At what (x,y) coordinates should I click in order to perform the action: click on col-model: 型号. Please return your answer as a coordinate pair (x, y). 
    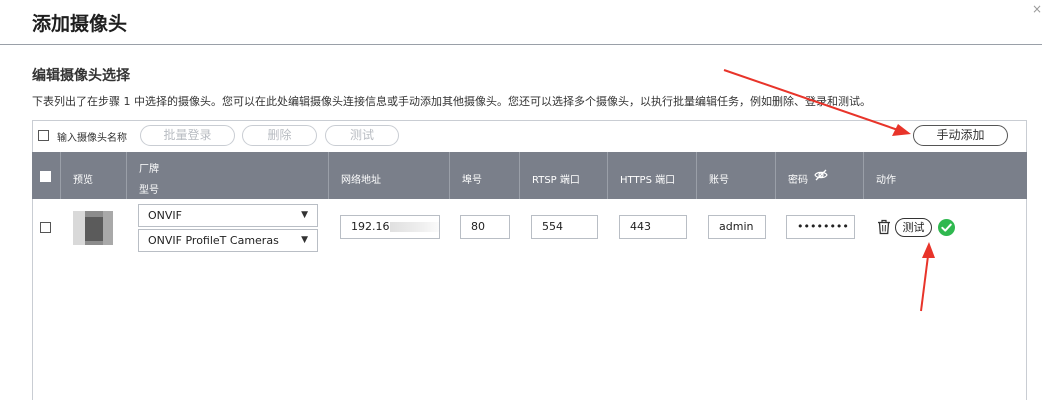
    Looking at the image, I should click on (149, 190).